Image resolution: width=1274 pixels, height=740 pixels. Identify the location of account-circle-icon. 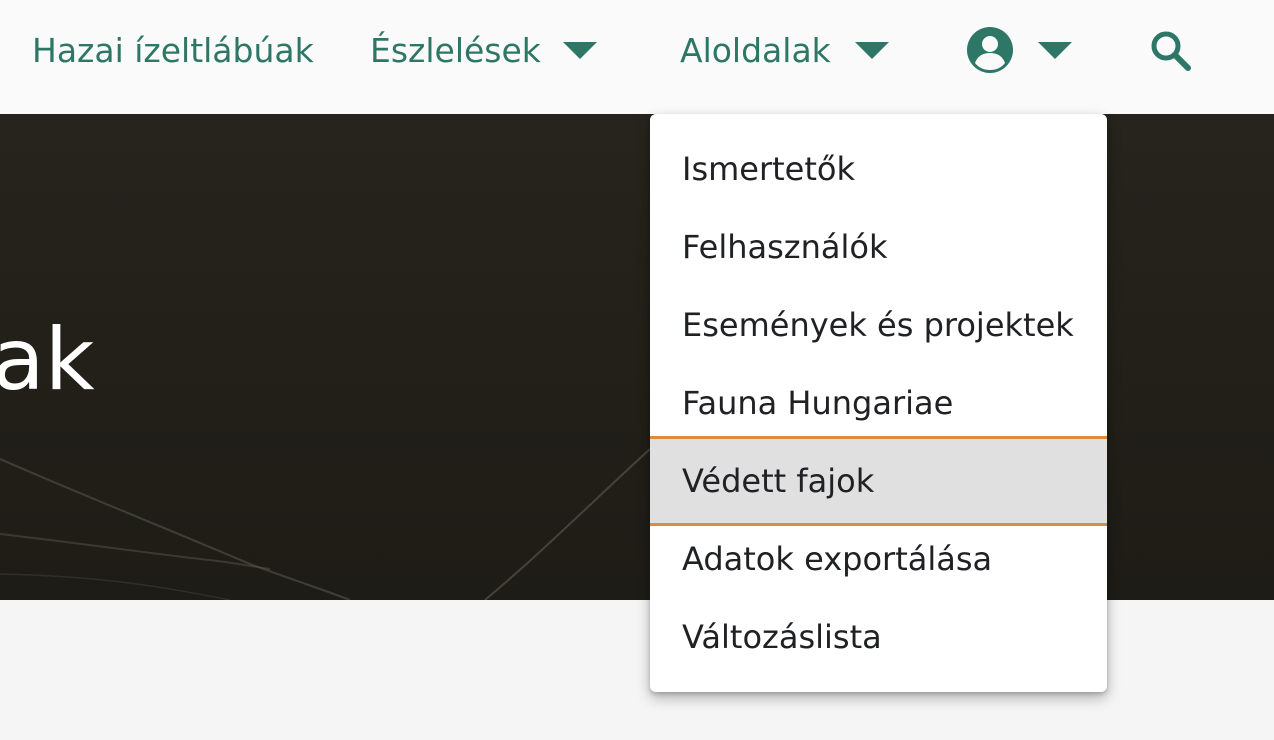
(990, 50).